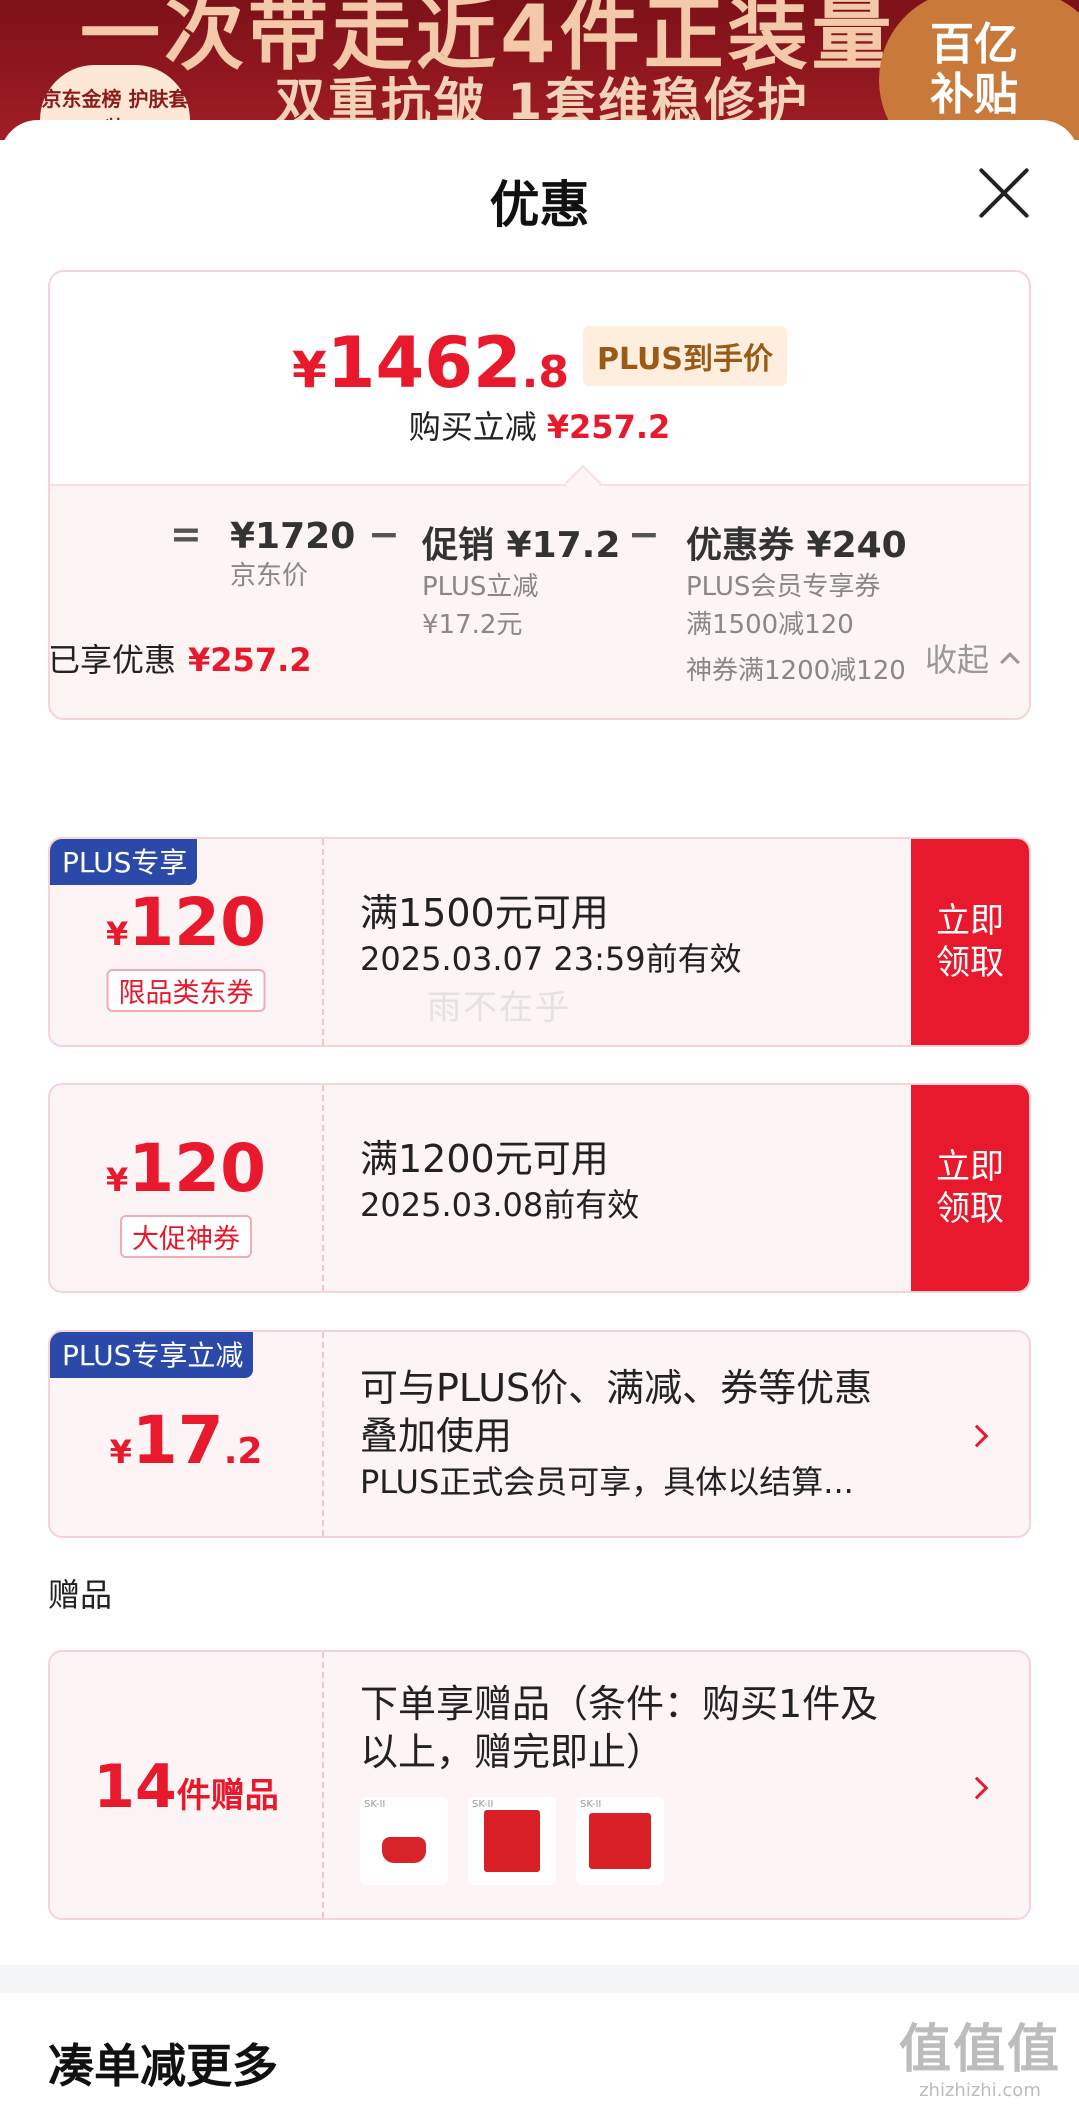  I want to click on watermark-text: 雨不在乎, so click(499, 1008).